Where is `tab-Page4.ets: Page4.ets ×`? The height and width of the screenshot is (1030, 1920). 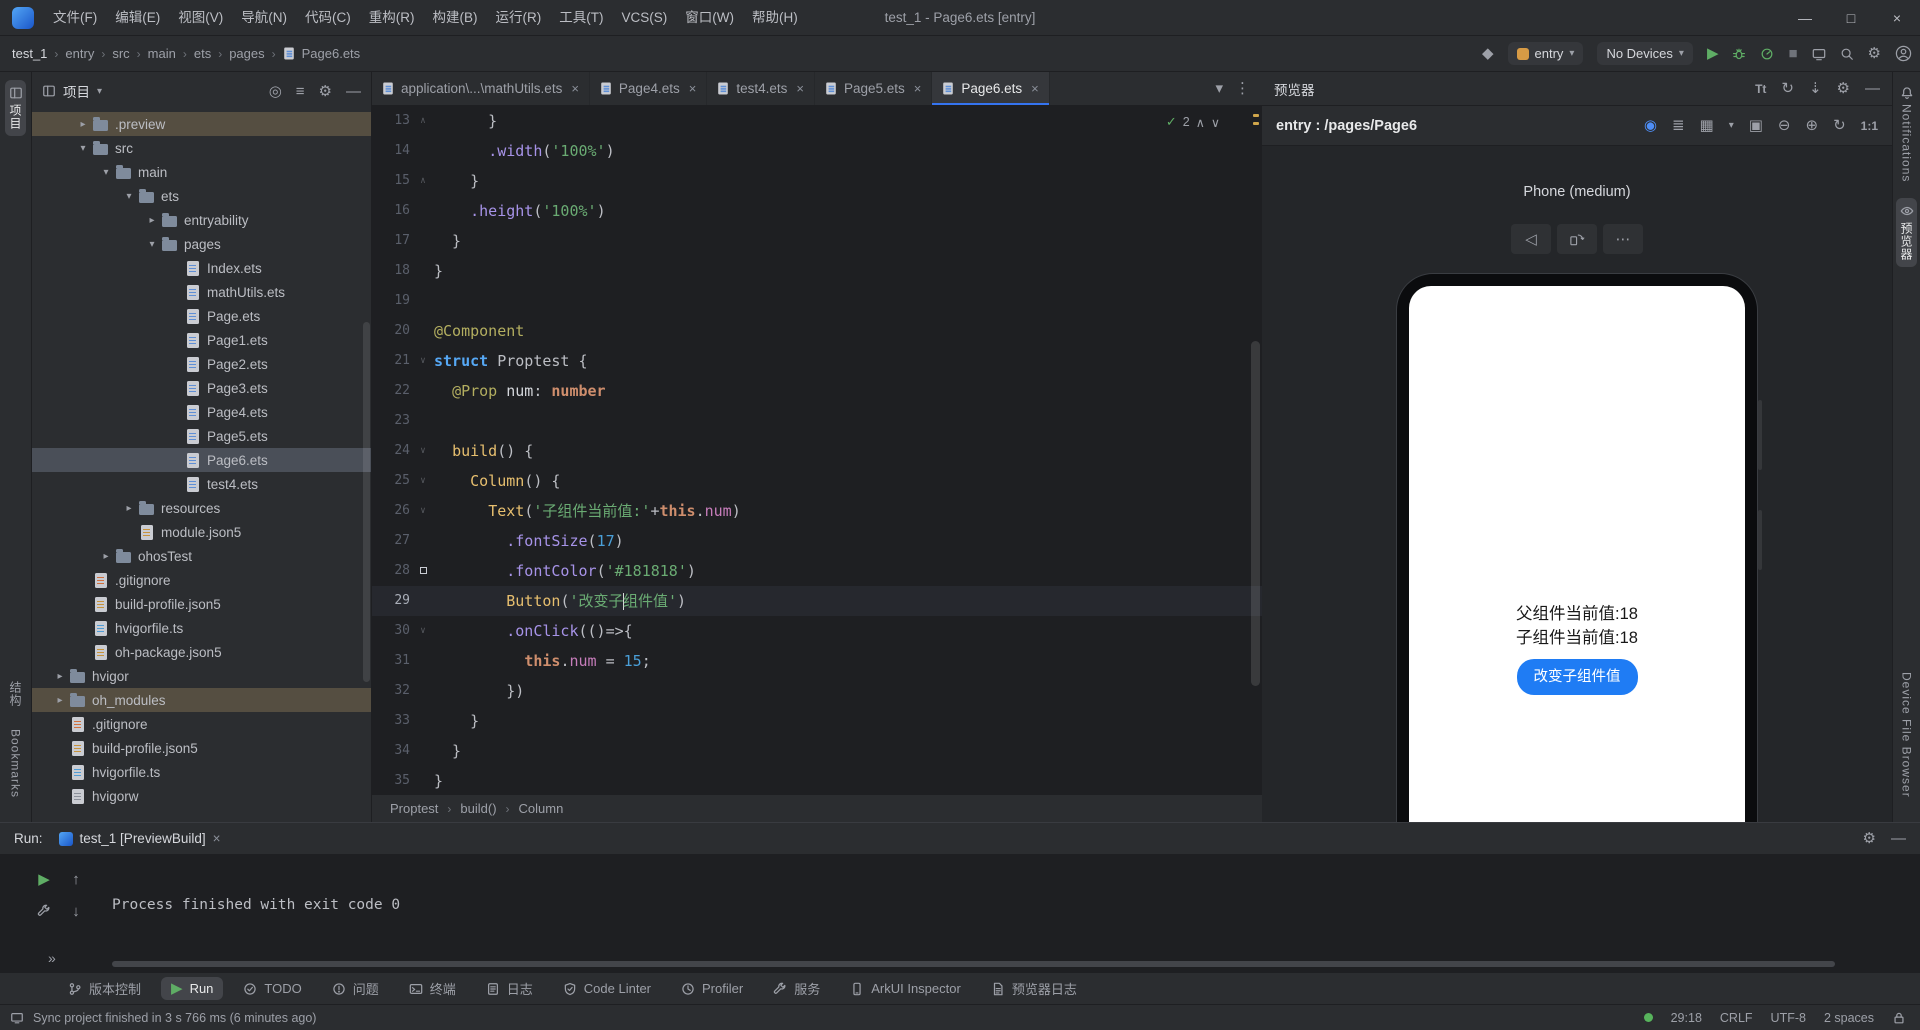
tab-Page4.ets: Page4.ets × is located at coordinates (649, 88).